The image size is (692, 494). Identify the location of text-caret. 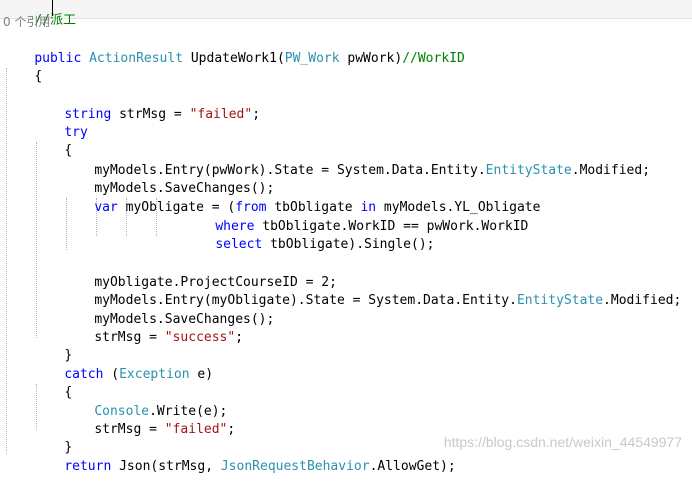
(52, 8).